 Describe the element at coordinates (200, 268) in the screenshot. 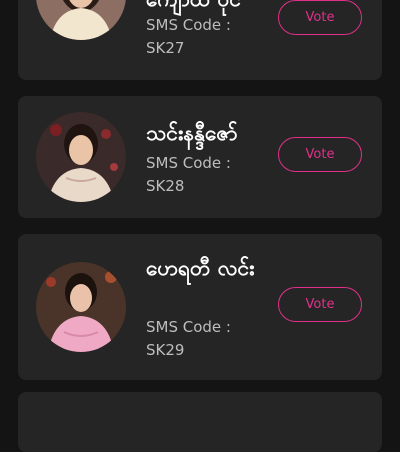

I see `candidate-name: ဟေရတီ လင်း` at that location.